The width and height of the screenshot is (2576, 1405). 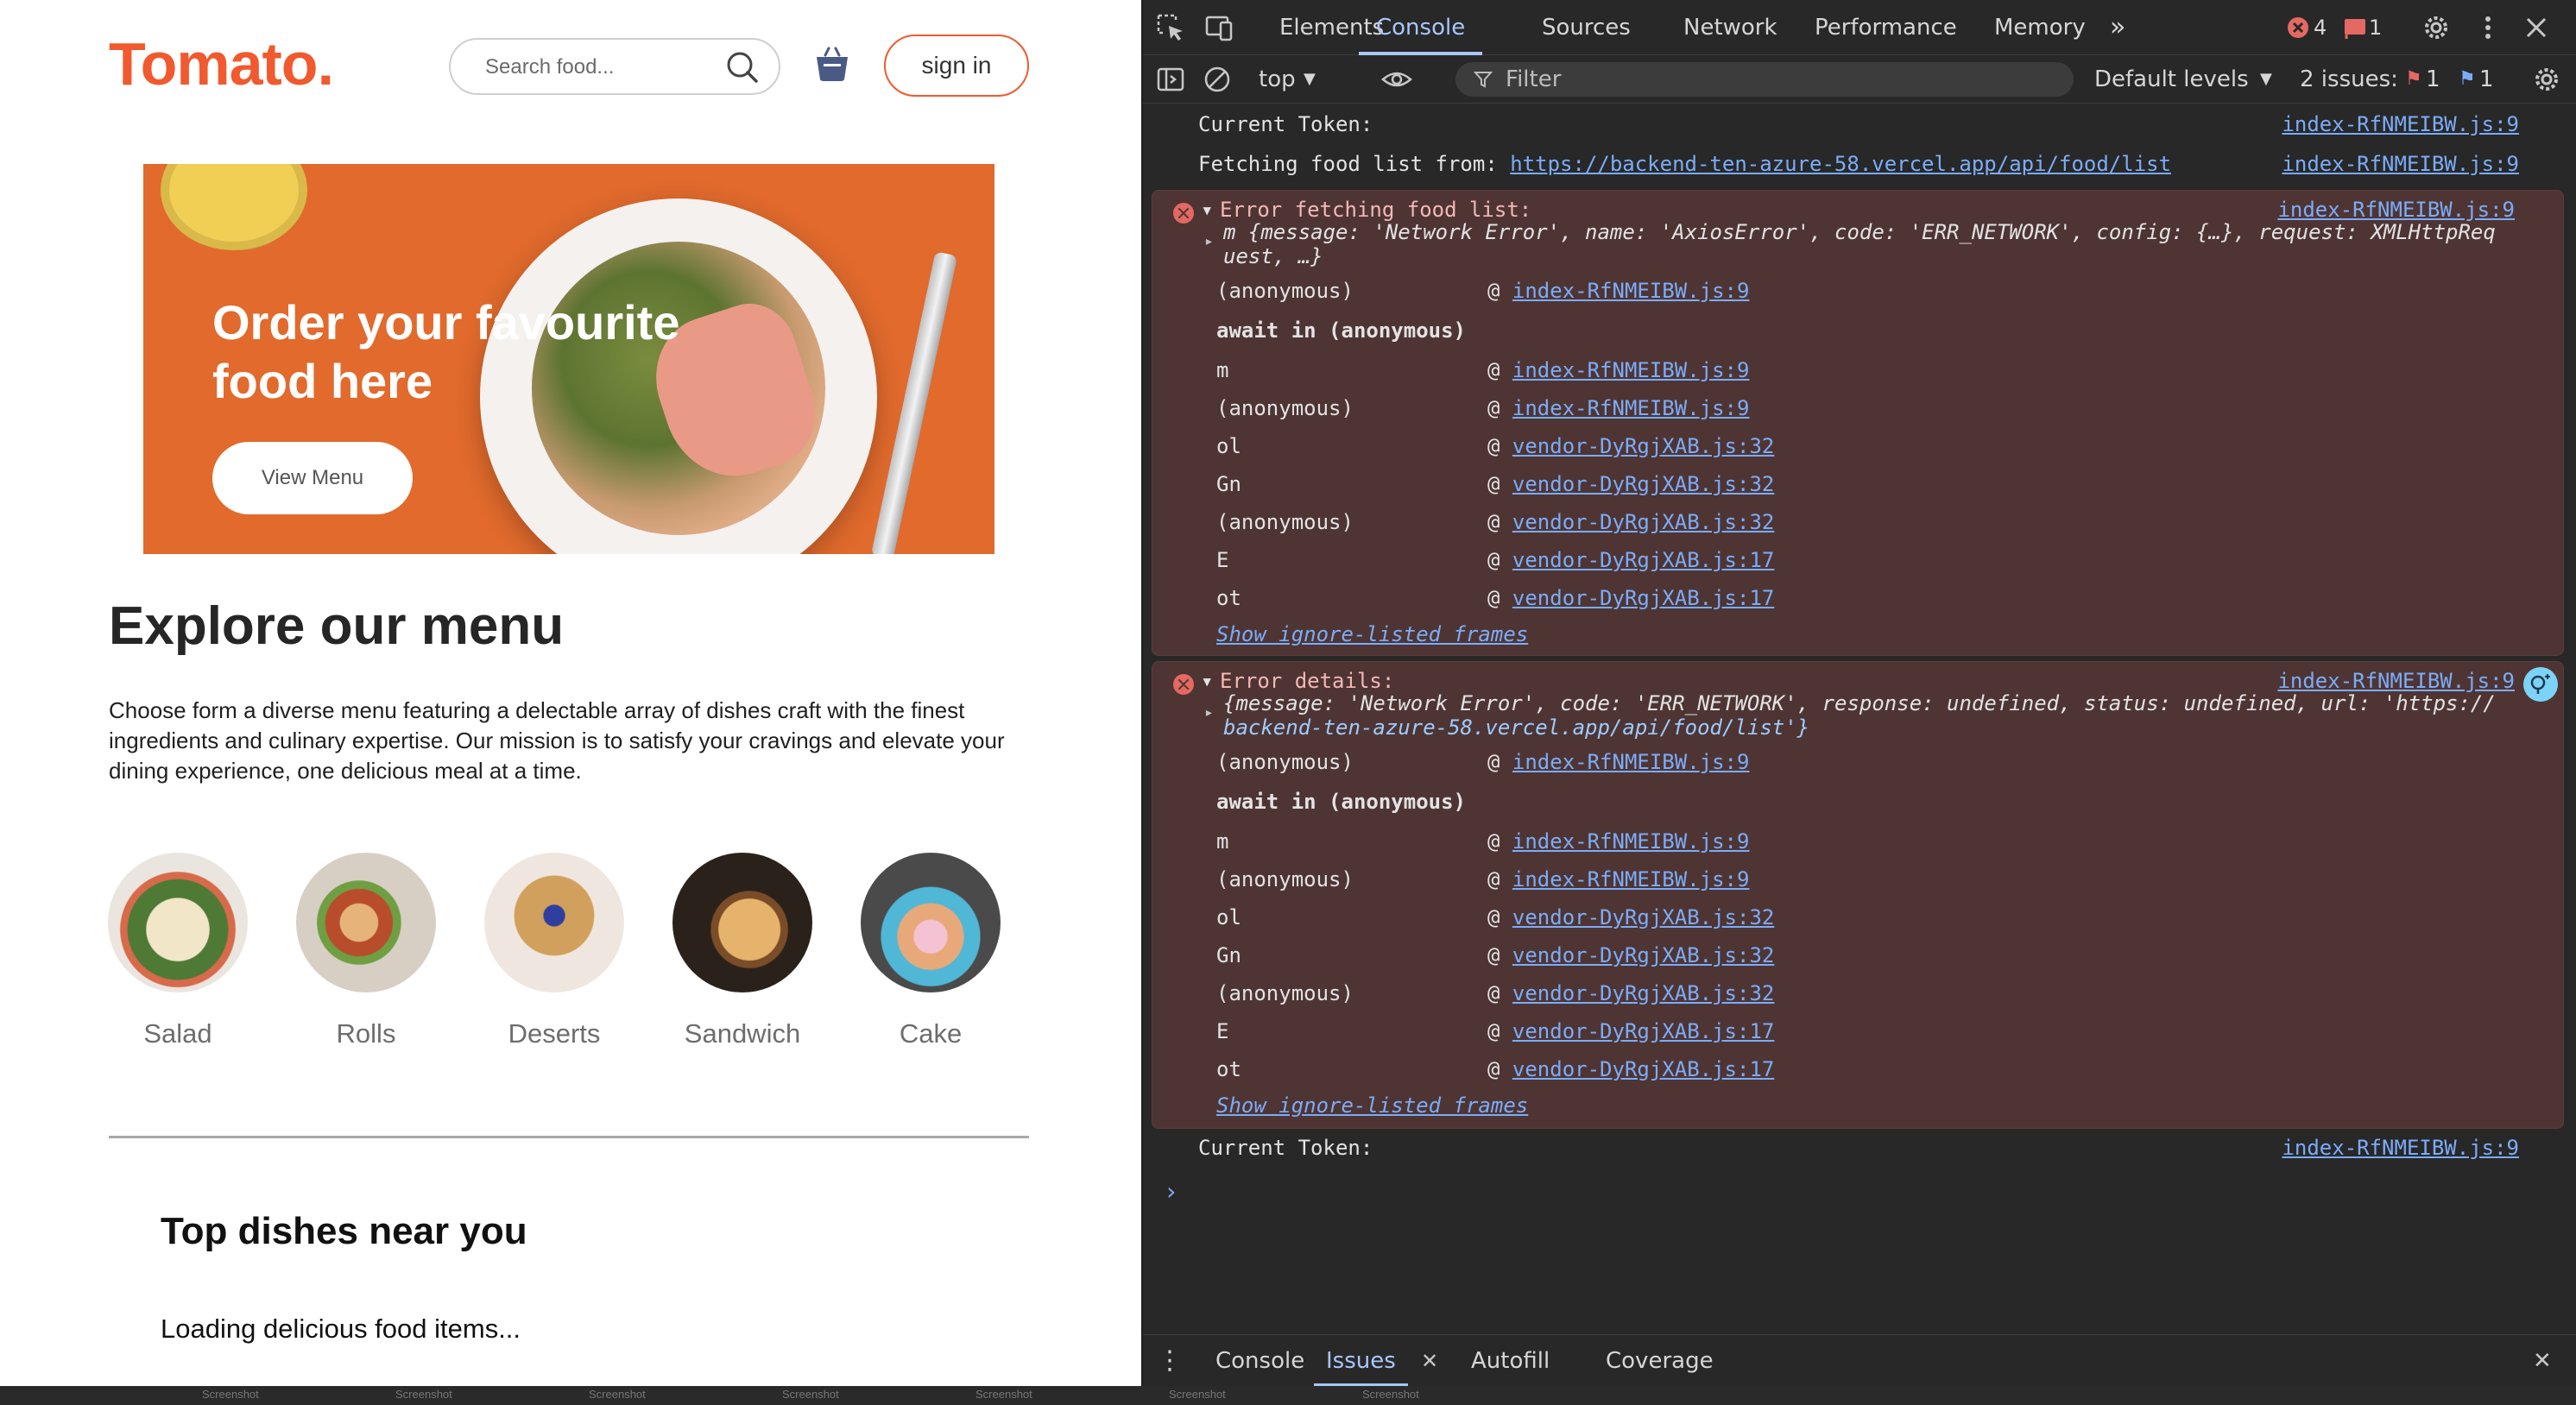 I want to click on more-tabs-icon: », so click(x=2117, y=27).